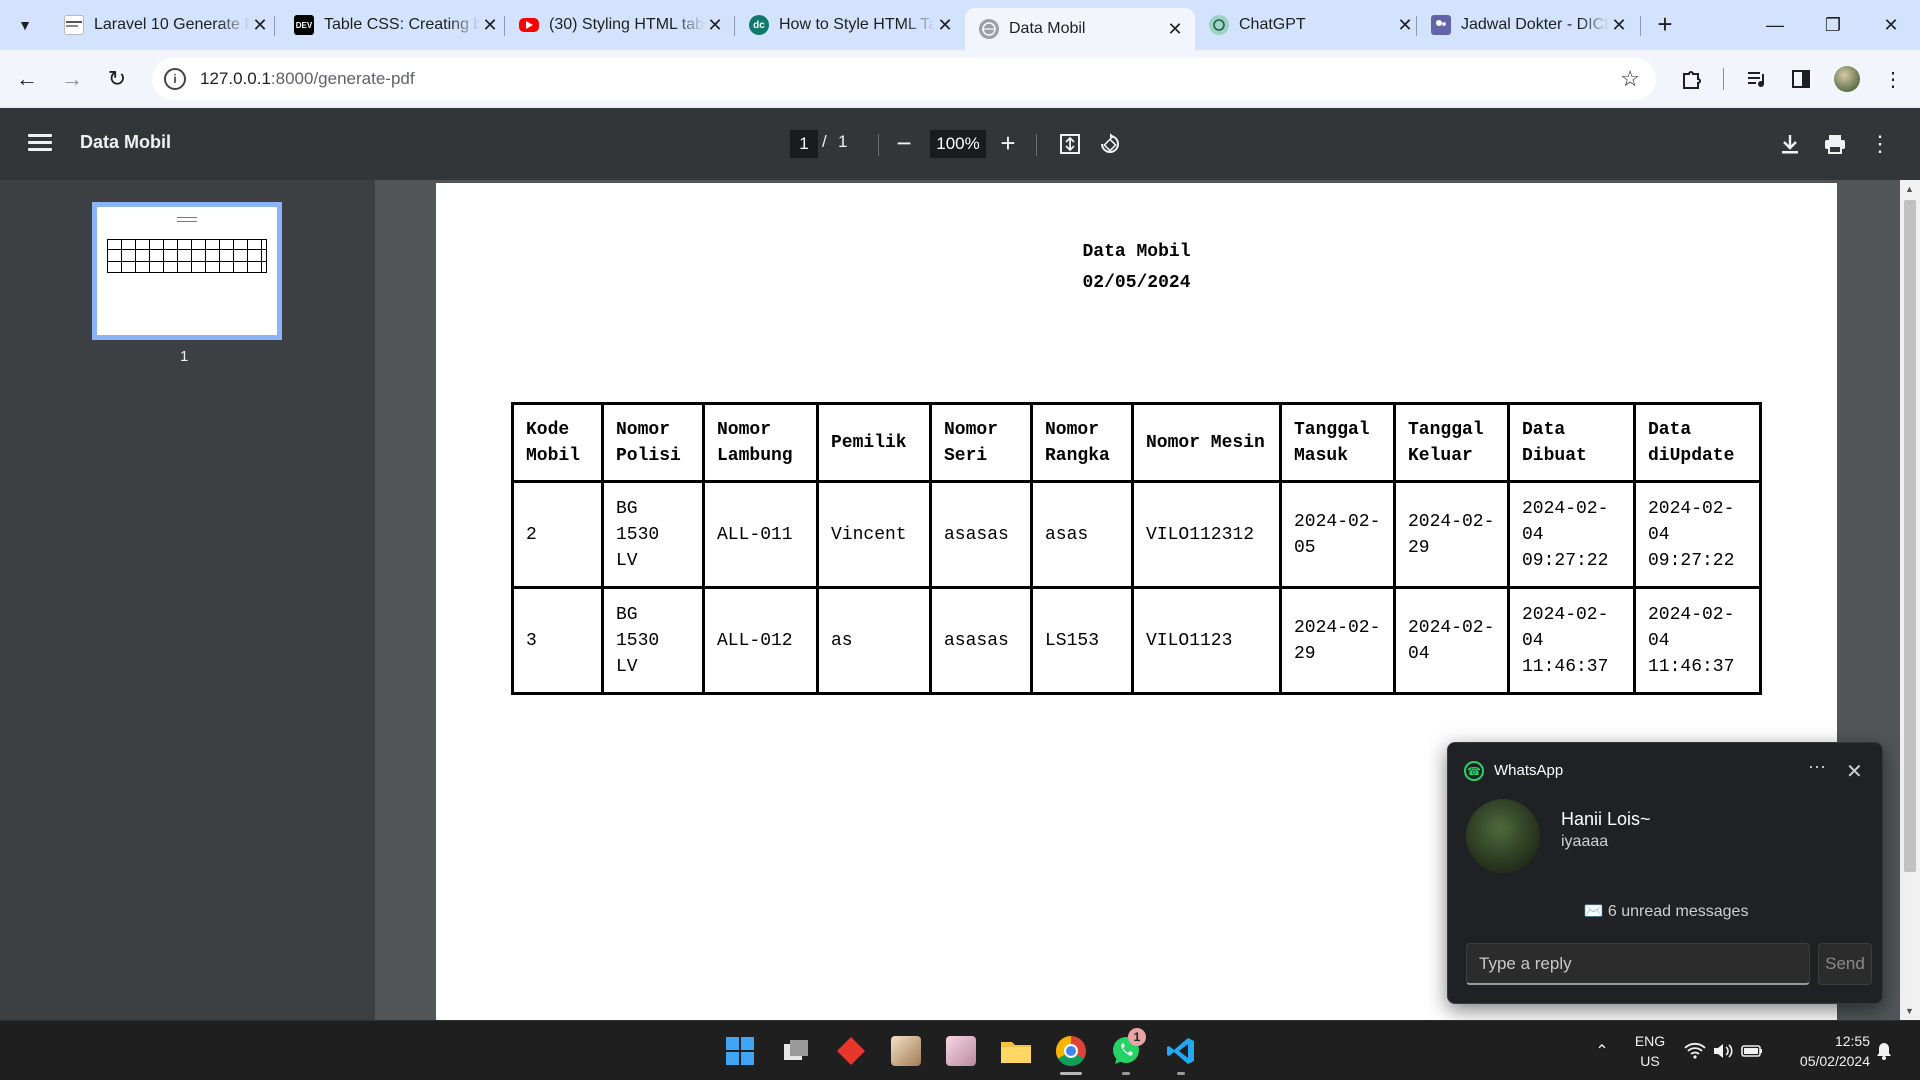 This screenshot has height=1080, width=1920. What do you see at coordinates (1817, 767) in the screenshot?
I see `more-horizontal-icon: ⋯` at bounding box center [1817, 767].